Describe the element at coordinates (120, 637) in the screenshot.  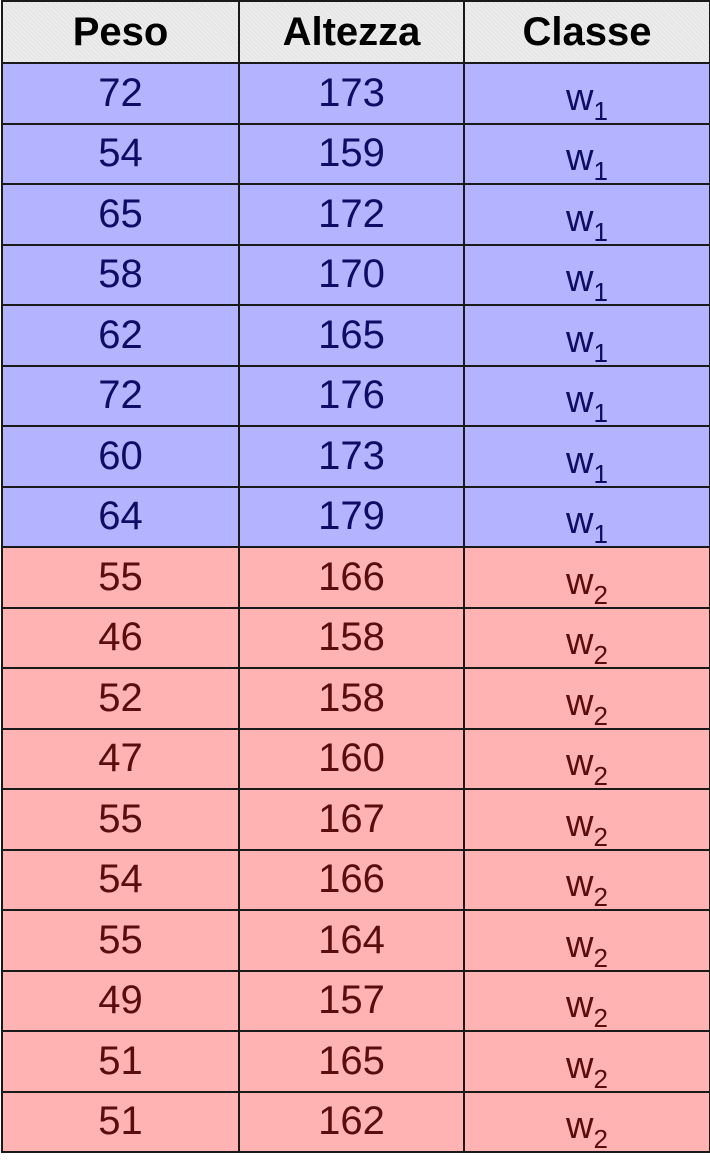
I see `cell-peso: 46` at that location.